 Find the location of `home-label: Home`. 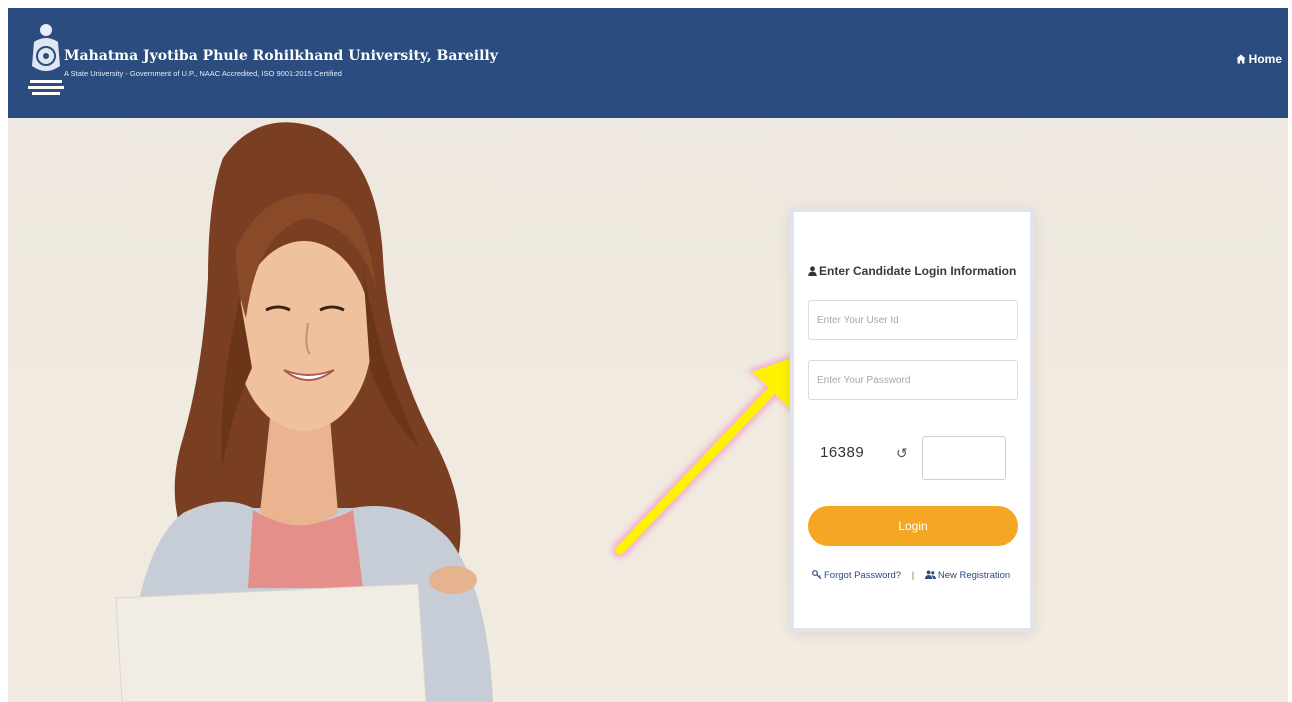

home-label: Home is located at coordinates (1265, 59).